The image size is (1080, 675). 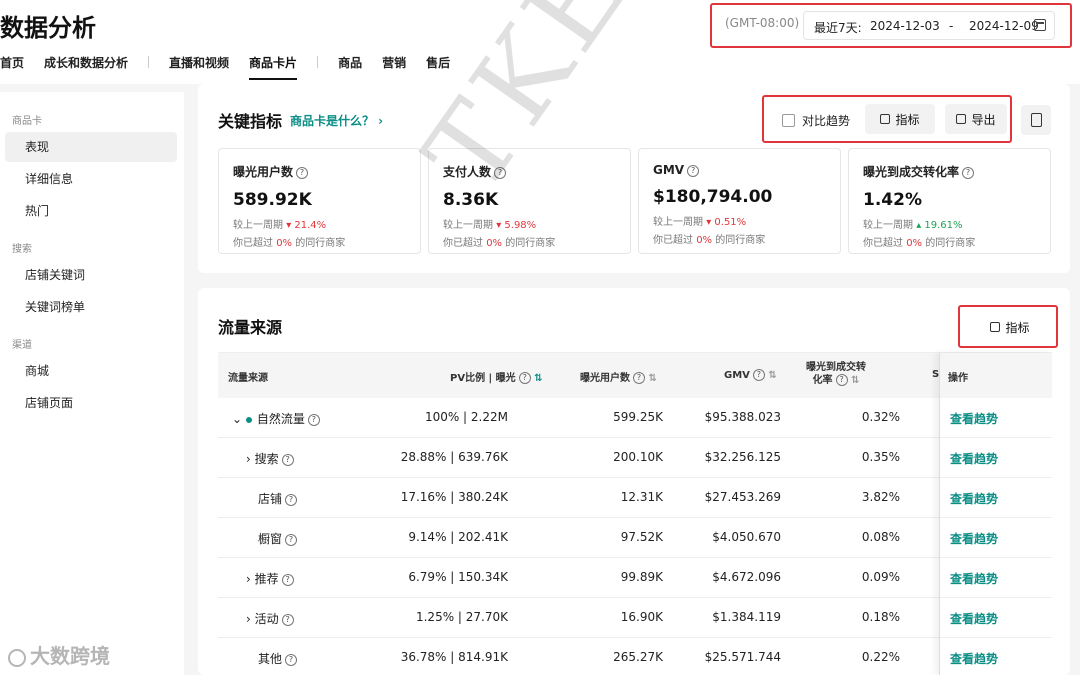 What do you see at coordinates (199, 62) in the screenshot?
I see `nav-live-video: 直播和视频` at bounding box center [199, 62].